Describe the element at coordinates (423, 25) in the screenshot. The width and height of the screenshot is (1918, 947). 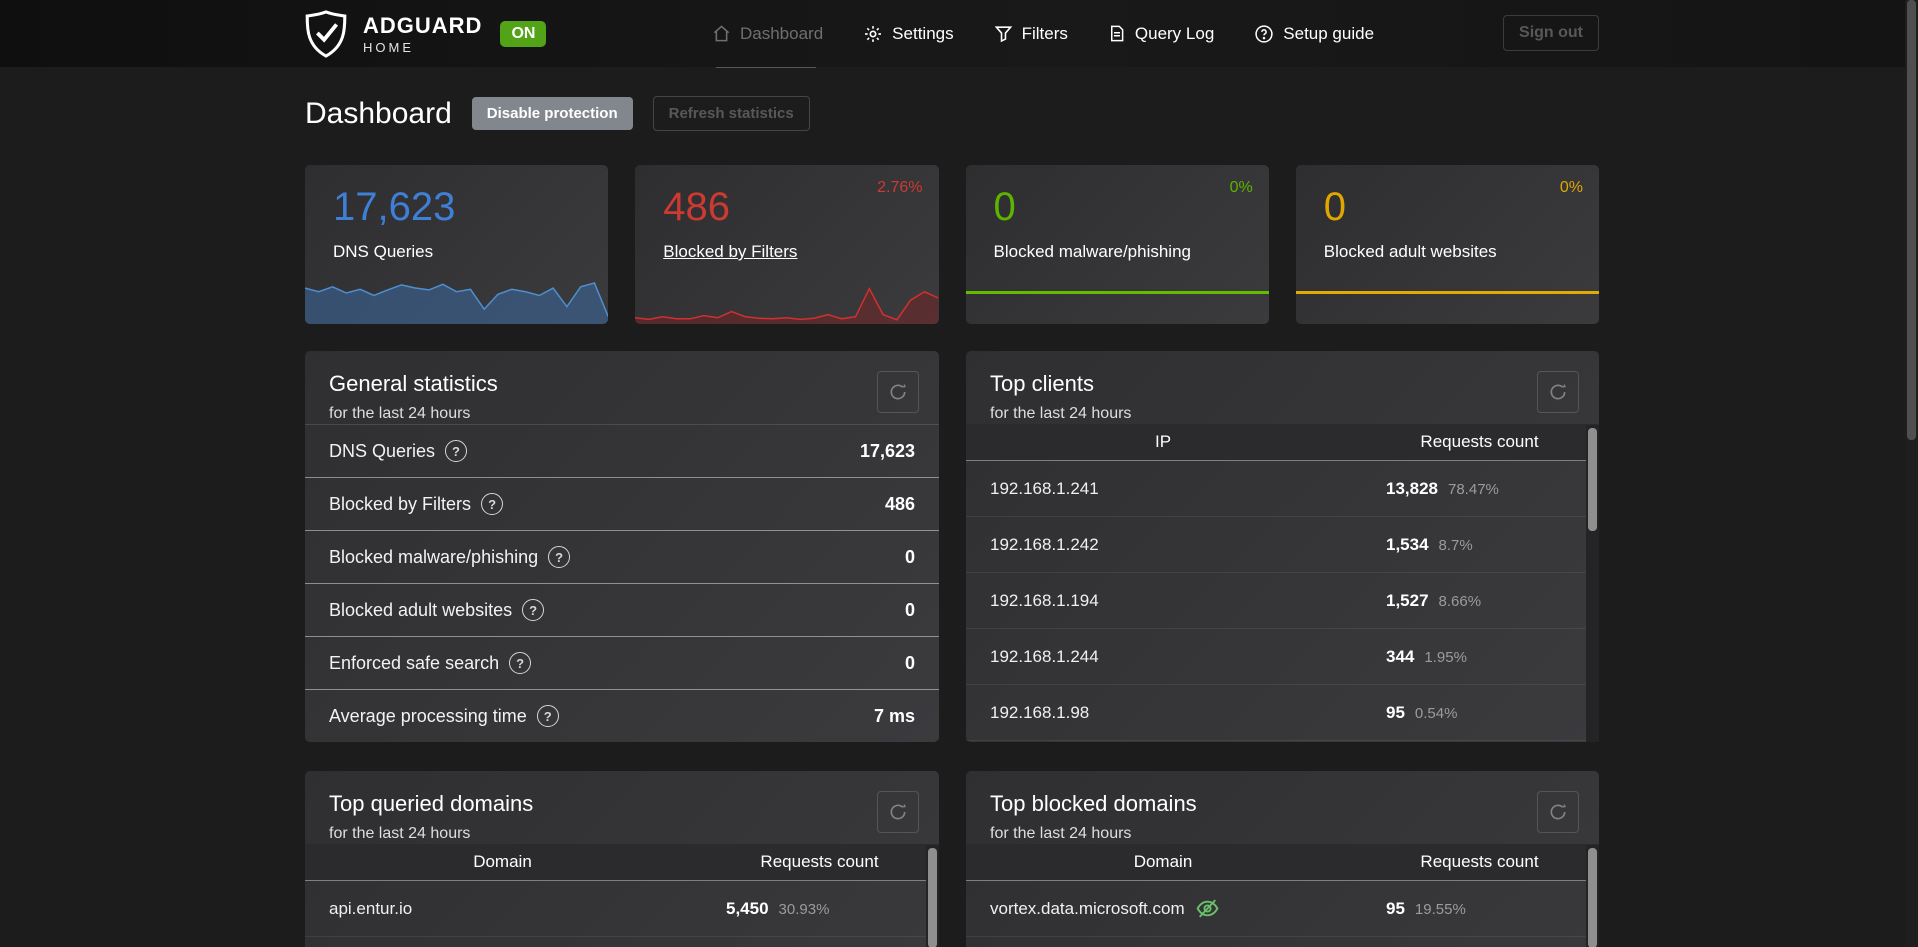
I see `brand-name: ADGUARD` at that location.